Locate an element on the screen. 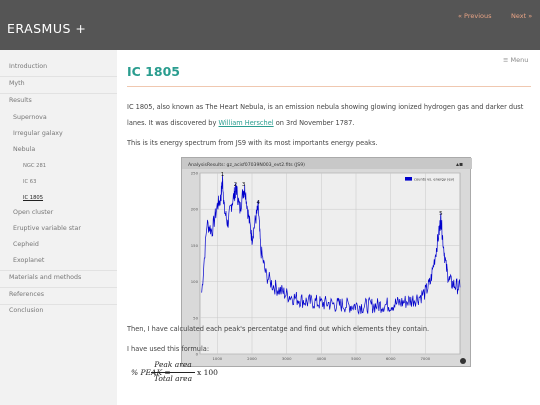 The image size is (540, 405). next-link: Next » is located at coordinates (521, 16).